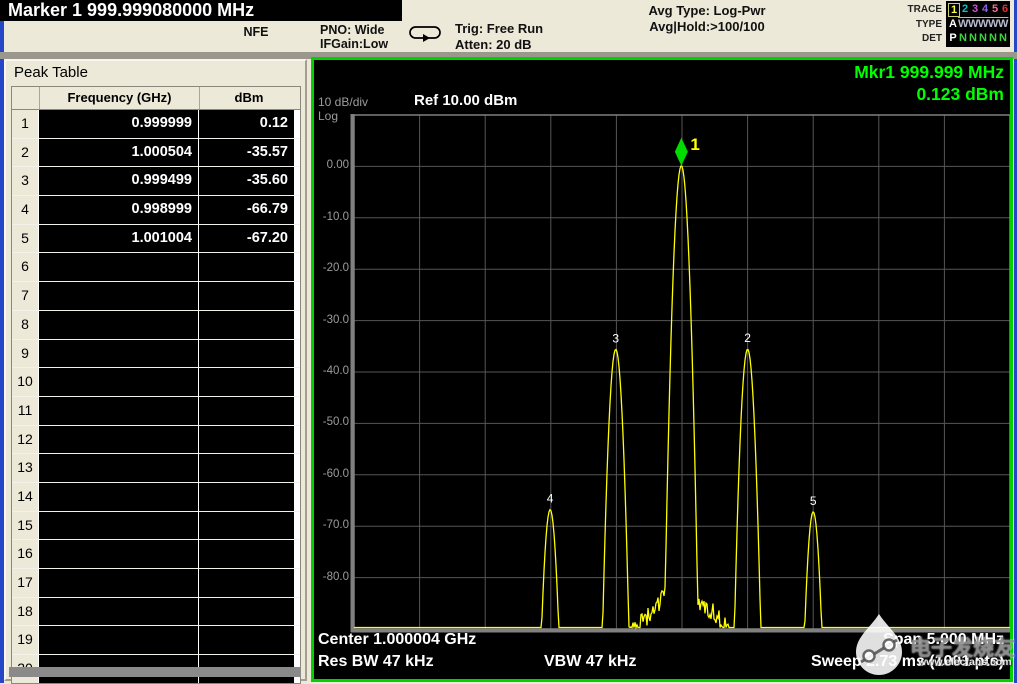 The width and height of the screenshot is (1017, 684). Describe the element at coordinates (973, 23) in the screenshot. I see `trace-3-type: W` at that location.